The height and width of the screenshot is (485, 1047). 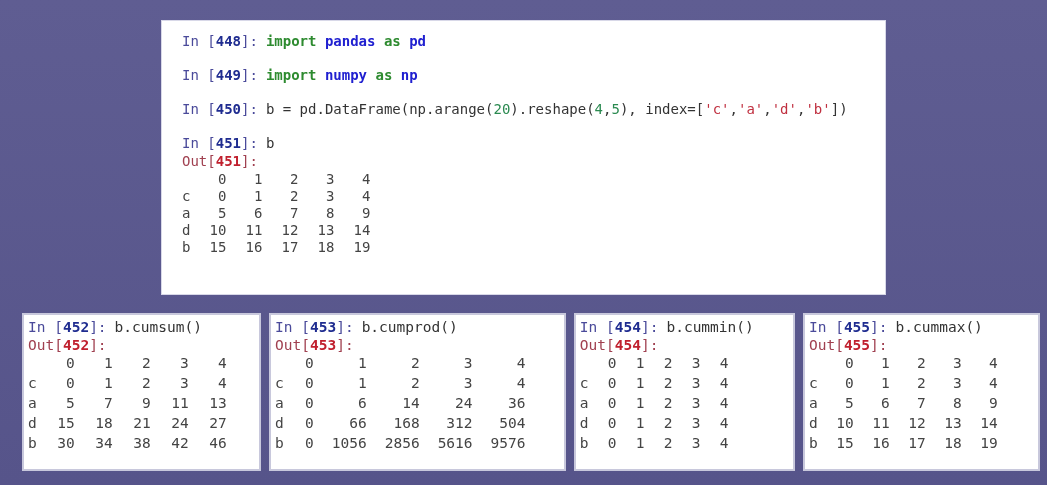 What do you see at coordinates (459, 423) in the screenshot?
I see `table-cell-text: 312` at bounding box center [459, 423].